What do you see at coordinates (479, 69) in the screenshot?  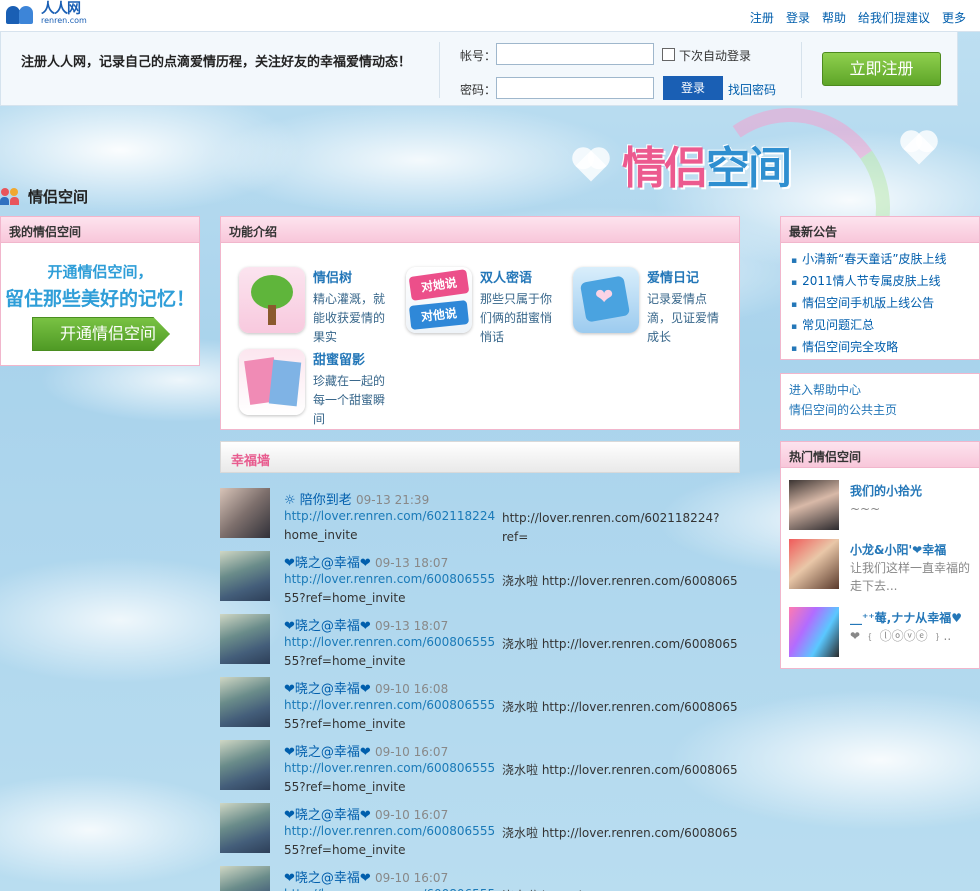 I see `login-bar: 注册人人网，记录自己的点滴爱情历程，关注好友的幸福爱情动态！ 帐号： 密码：` at bounding box center [479, 69].